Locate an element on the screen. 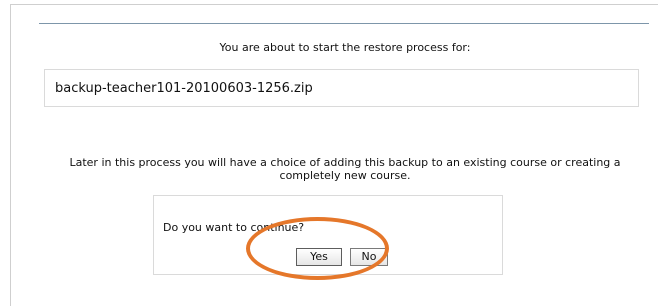  continue-confirmation-box: Do you want to continue? Yes No is located at coordinates (328, 235).